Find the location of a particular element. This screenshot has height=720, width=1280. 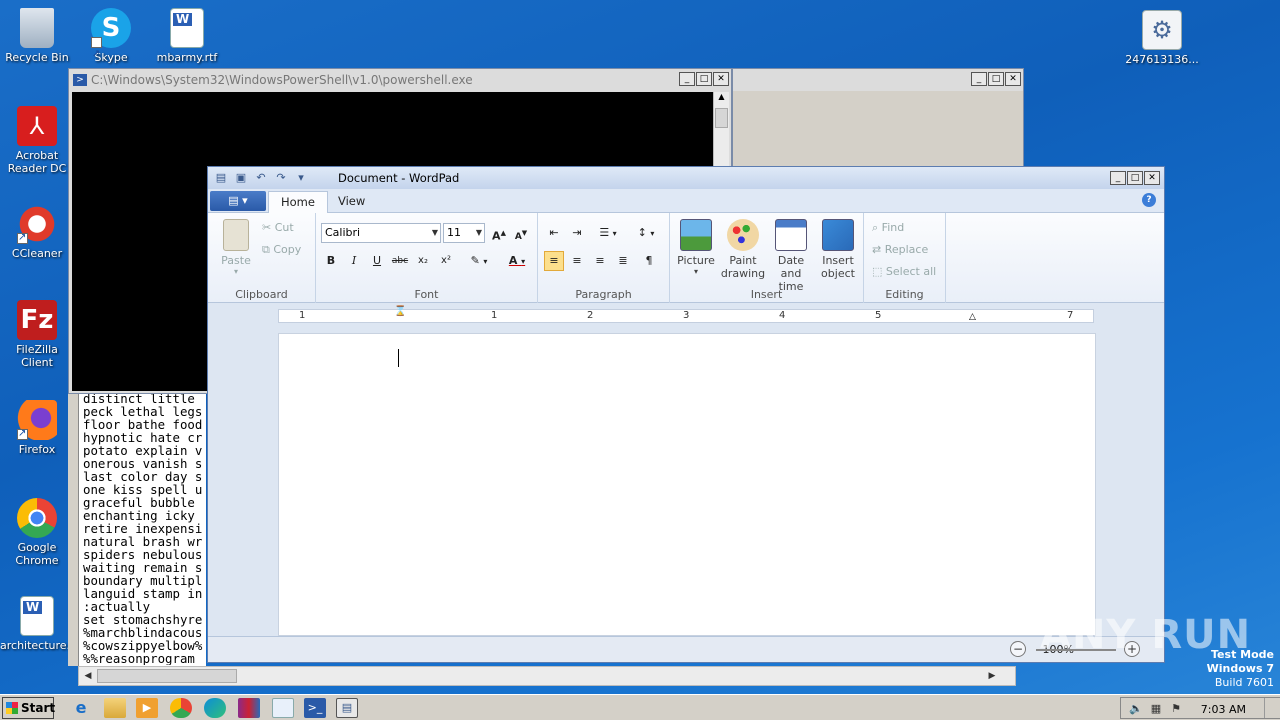

text-caret is located at coordinates (398, 358).